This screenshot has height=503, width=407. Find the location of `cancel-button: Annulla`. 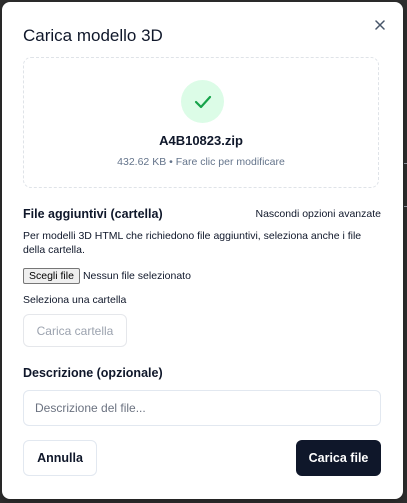

cancel-button: Annulla is located at coordinates (60, 458).